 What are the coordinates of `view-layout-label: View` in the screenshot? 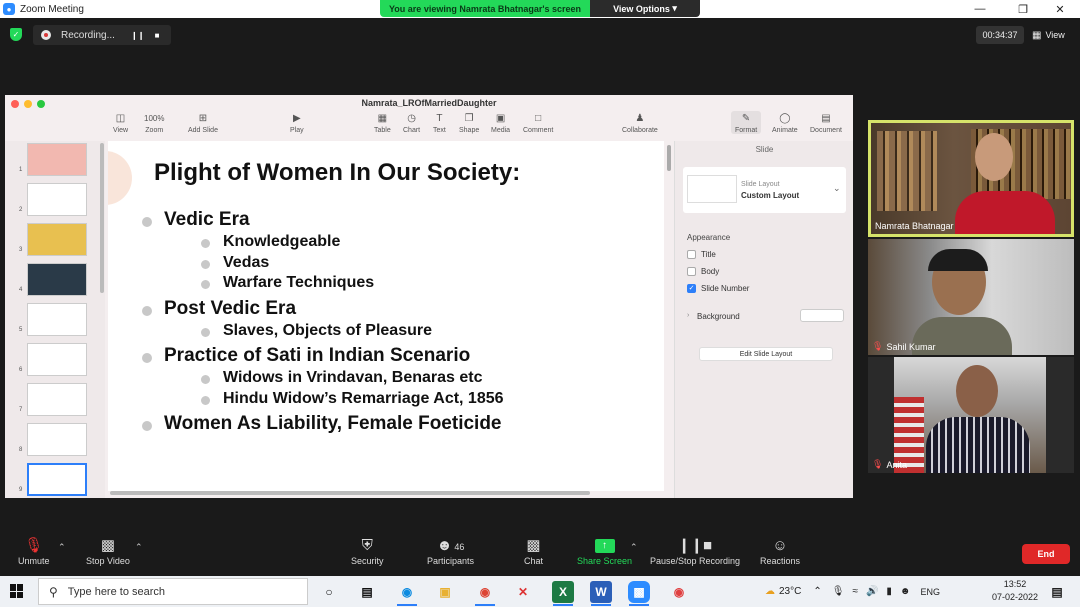 It's located at (1055, 35).